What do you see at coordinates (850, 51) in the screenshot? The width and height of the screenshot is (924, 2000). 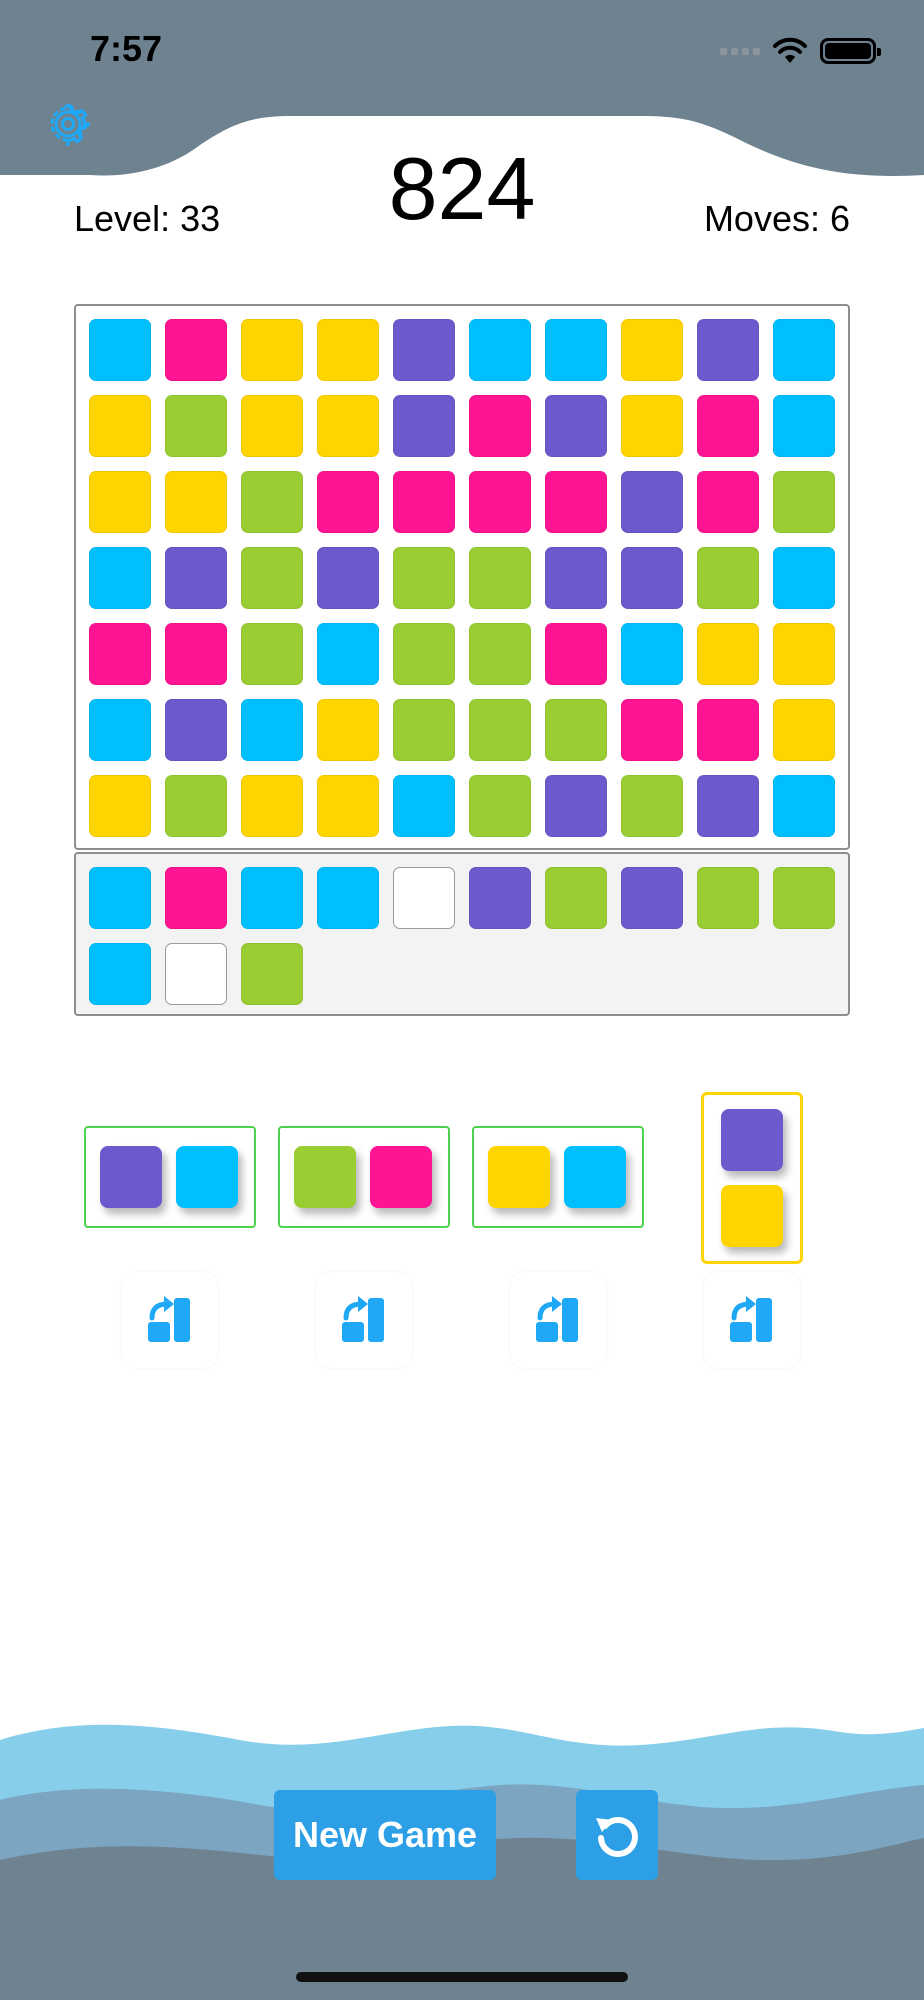 I see `battery-icon` at bounding box center [850, 51].